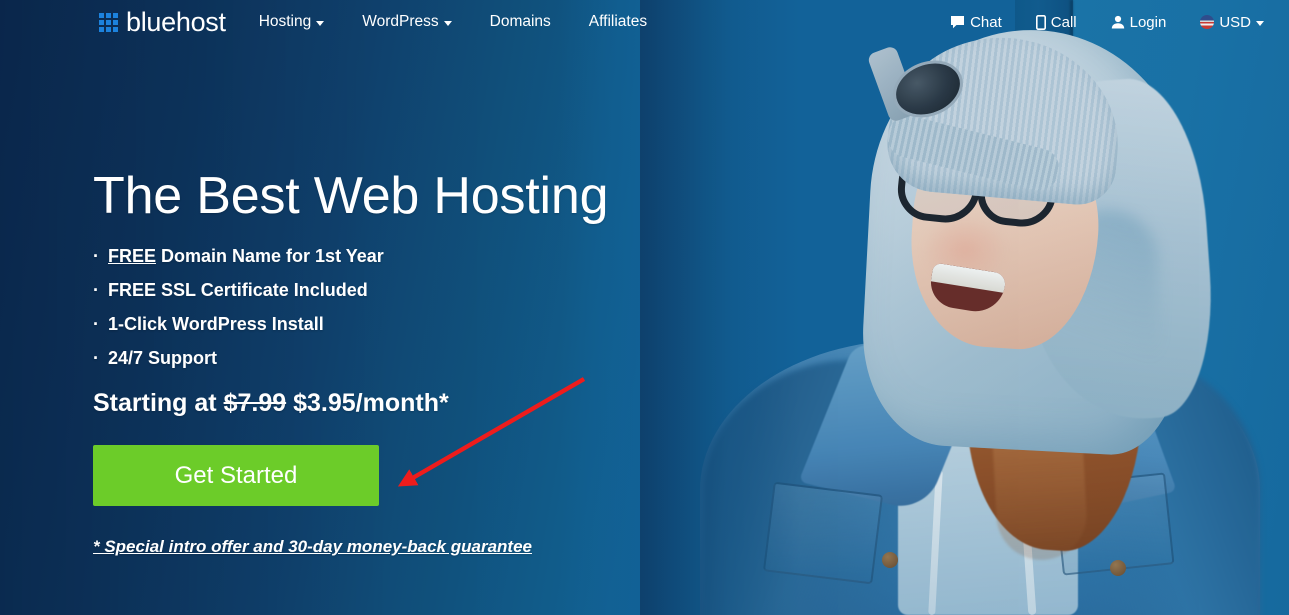 This screenshot has height=615, width=1289. What do you see at coordinates (472, 22) in the screenshot?
I see `nav-links: Hosting WordPress Domains Affiliates` at bounding box center [472, 22].